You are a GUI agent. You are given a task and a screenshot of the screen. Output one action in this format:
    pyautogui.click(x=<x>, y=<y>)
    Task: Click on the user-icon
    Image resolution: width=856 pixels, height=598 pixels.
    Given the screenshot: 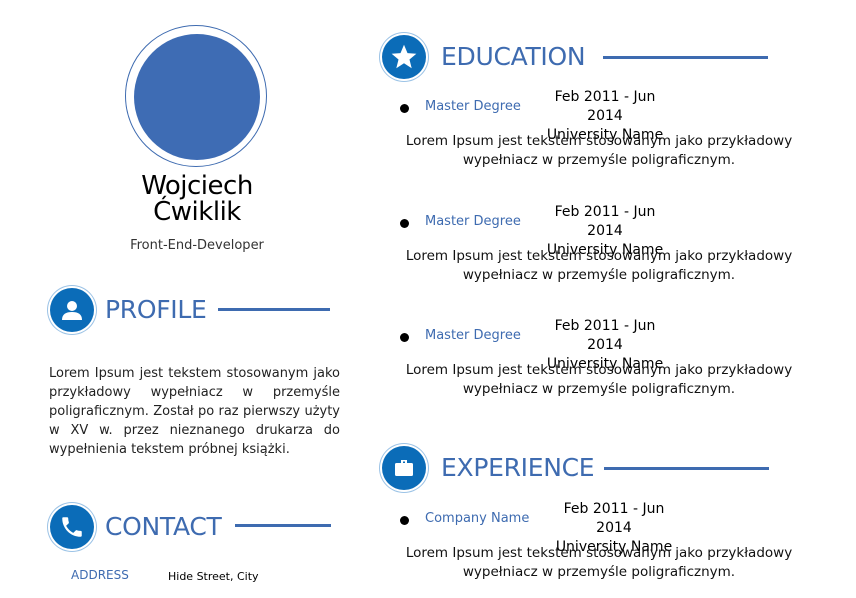 What is the action you would take?
    pyautogui.click(x=72, y=310)
    